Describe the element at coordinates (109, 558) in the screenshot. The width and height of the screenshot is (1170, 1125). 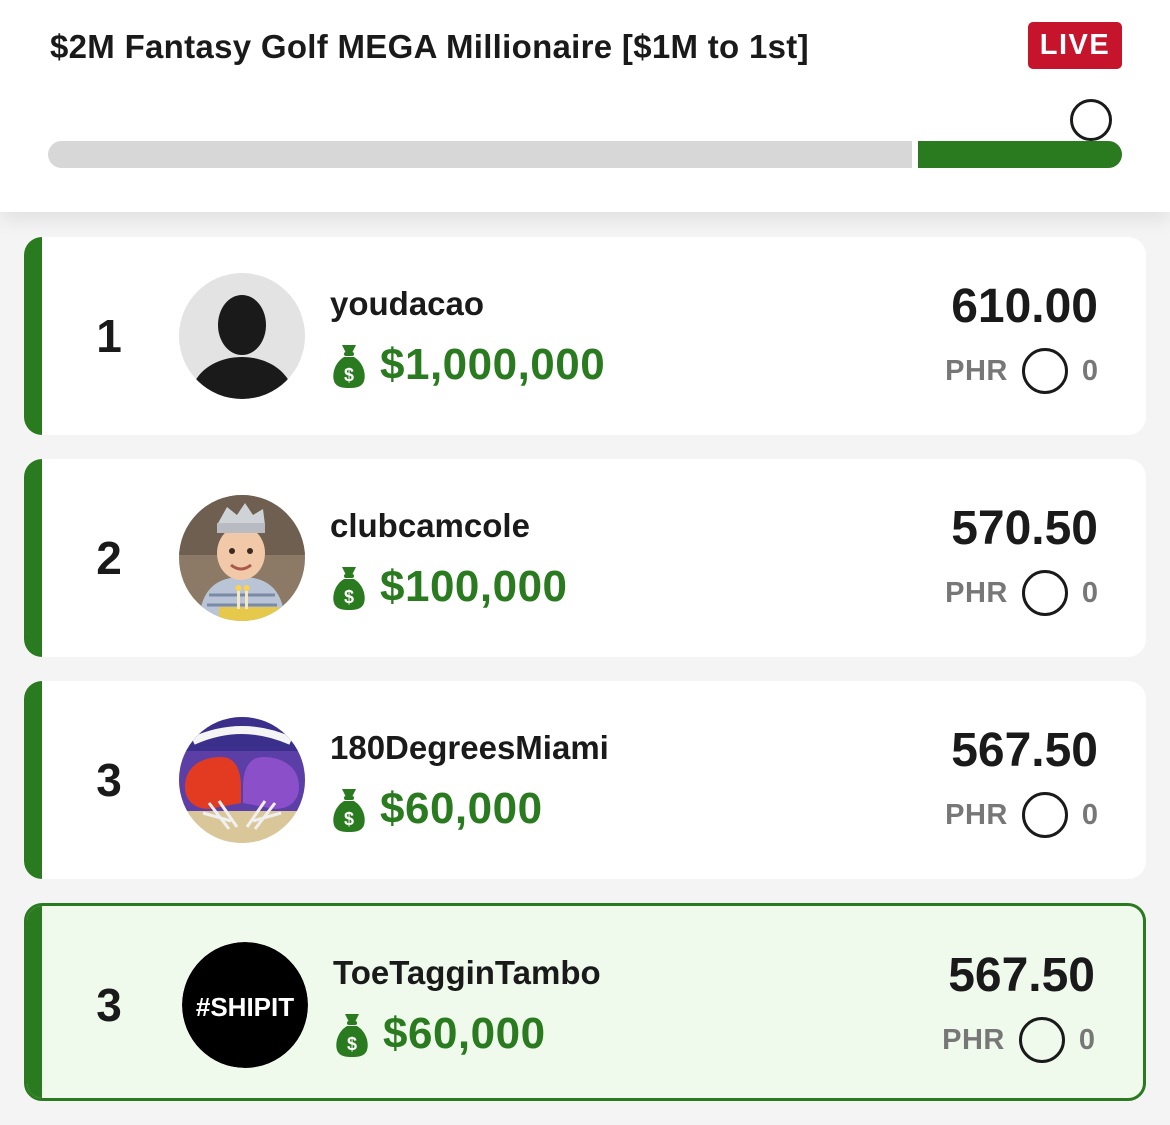
I see `rank-number: 2` at that location.